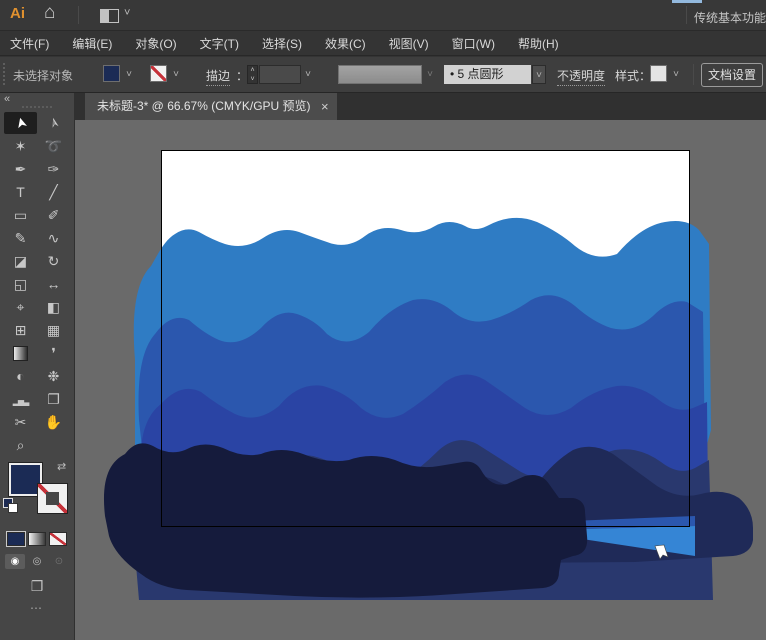 The image size is (766, 640). What do you see at coordinates (252, 70) in the screenshot?
I see `stepper-up-icon: ˄` at bounding box center [252, 70].